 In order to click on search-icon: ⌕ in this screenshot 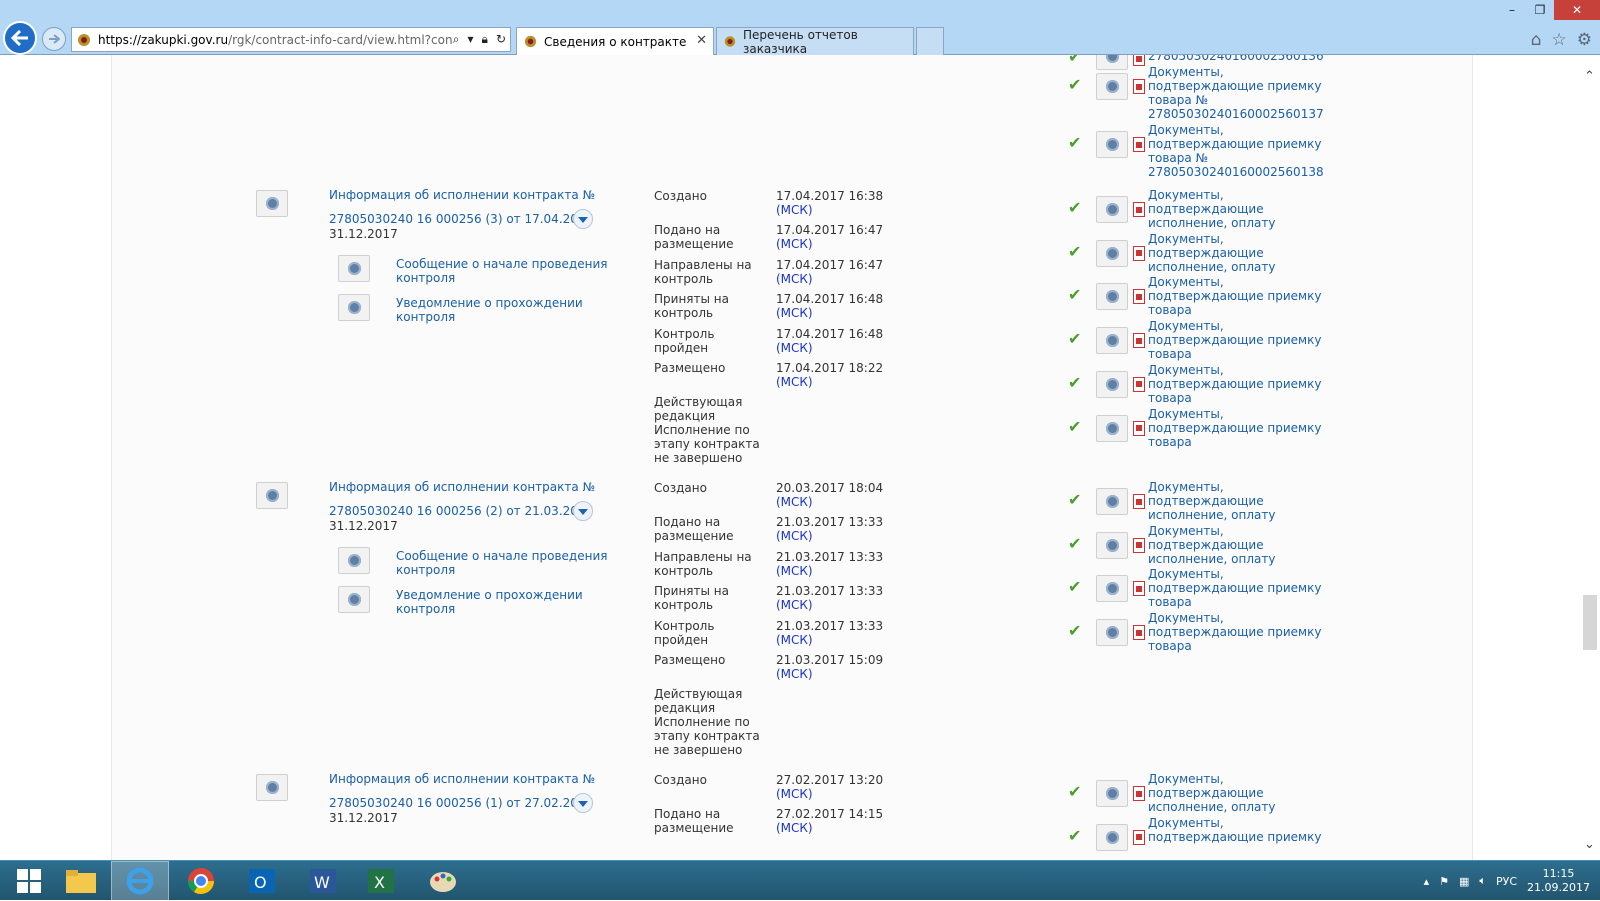, I will do `click(456, 39)`.